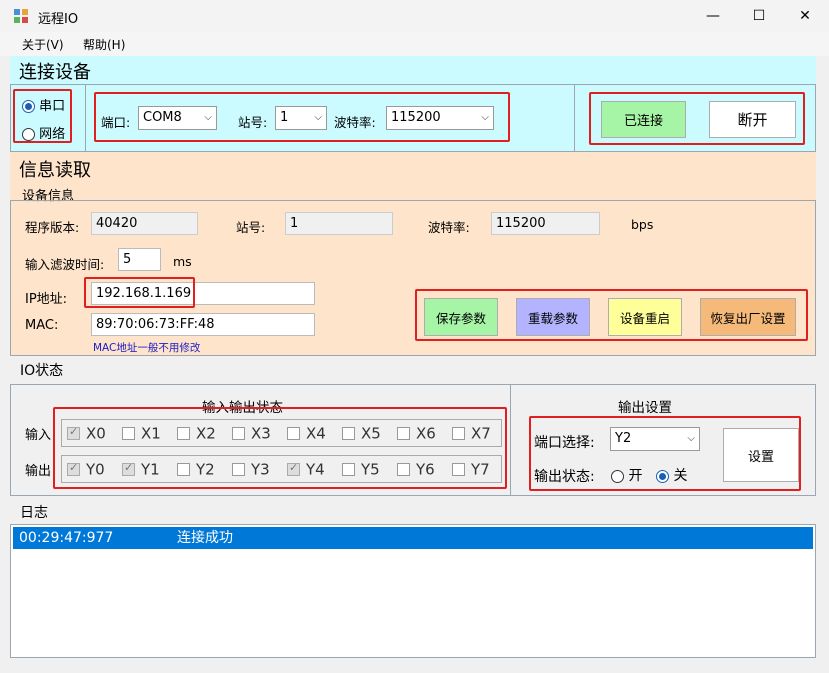  I want to click on log-message: 连接成功, so click(205, 538).